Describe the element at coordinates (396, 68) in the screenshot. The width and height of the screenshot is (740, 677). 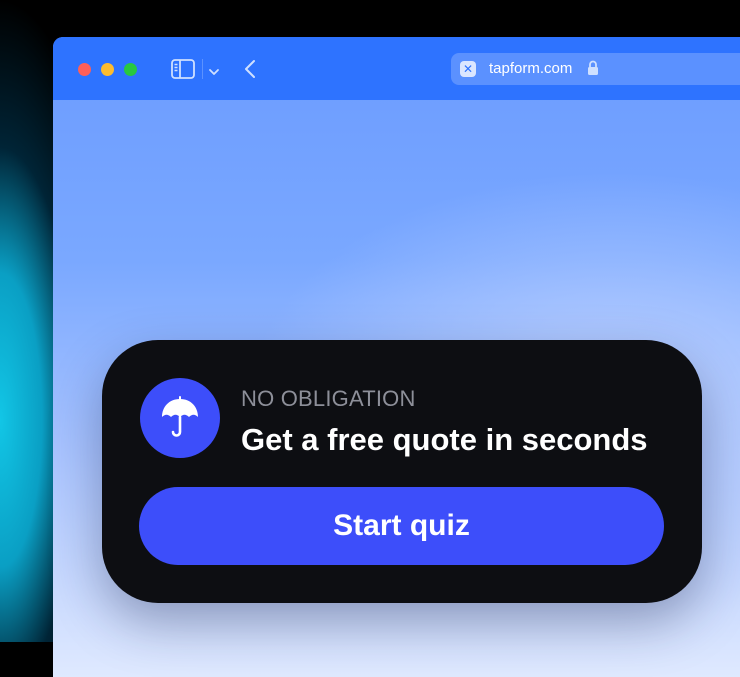
I see `browser-toolbar: ✕ tapform.com` at that location.